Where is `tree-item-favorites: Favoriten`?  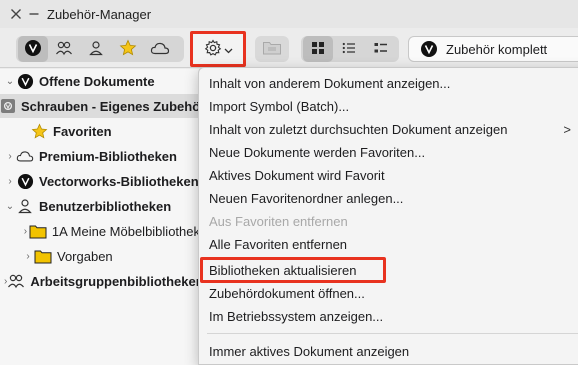
tree-item-favorites: Favoriten is located at coordinates (100, 131).